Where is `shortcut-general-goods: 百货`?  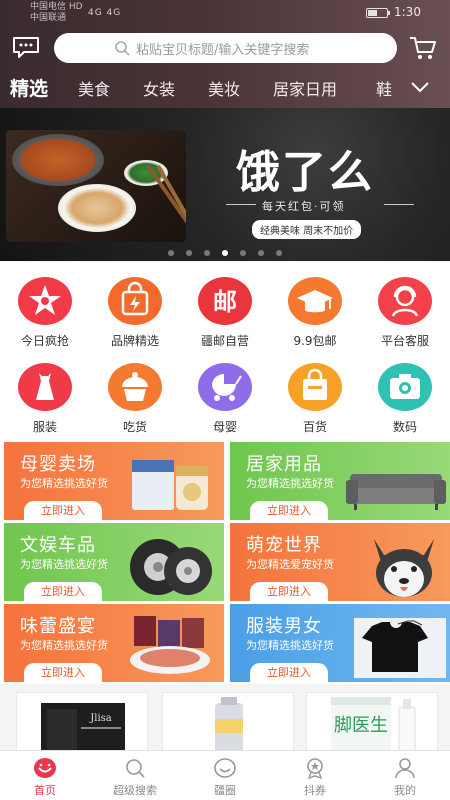
shortcut-general-goods: 百货 is located at coordinates (315, 396).